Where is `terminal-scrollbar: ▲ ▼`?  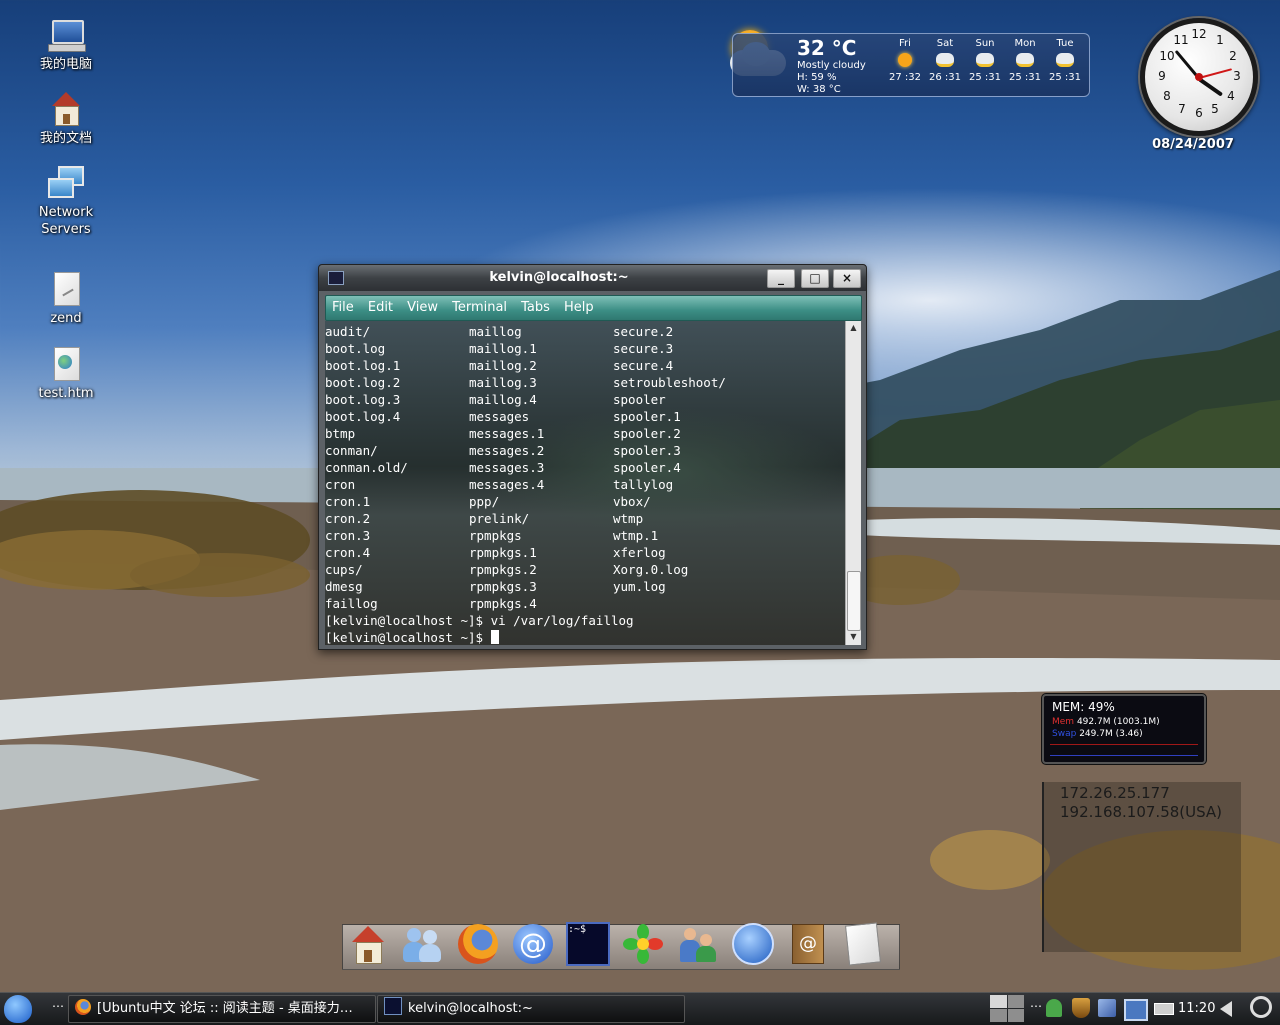 terminal-scrollbar: ▲ ▼ is located at coordinates (853, 483).